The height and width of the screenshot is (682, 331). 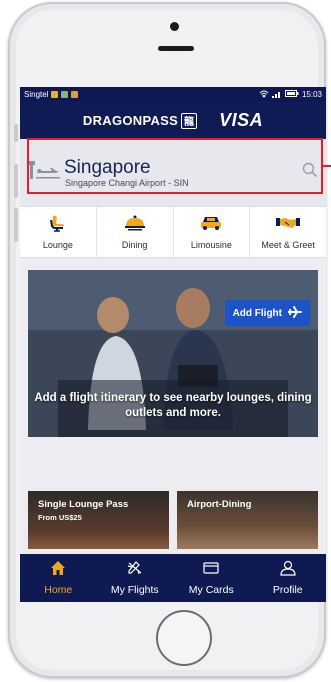 What do you see at coordinates (287, 590) in the screenshot?
I see `nav-label: Profile` at bounding box center [287, 590].